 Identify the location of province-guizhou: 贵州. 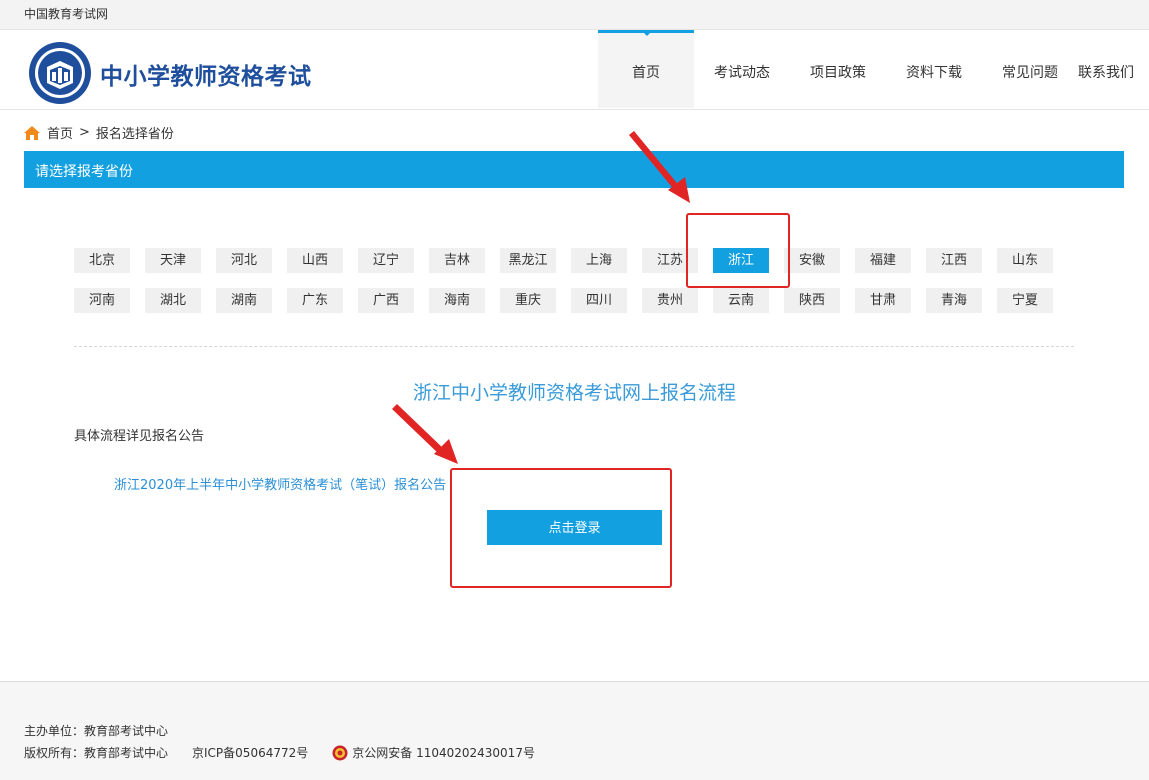
(670, 300).